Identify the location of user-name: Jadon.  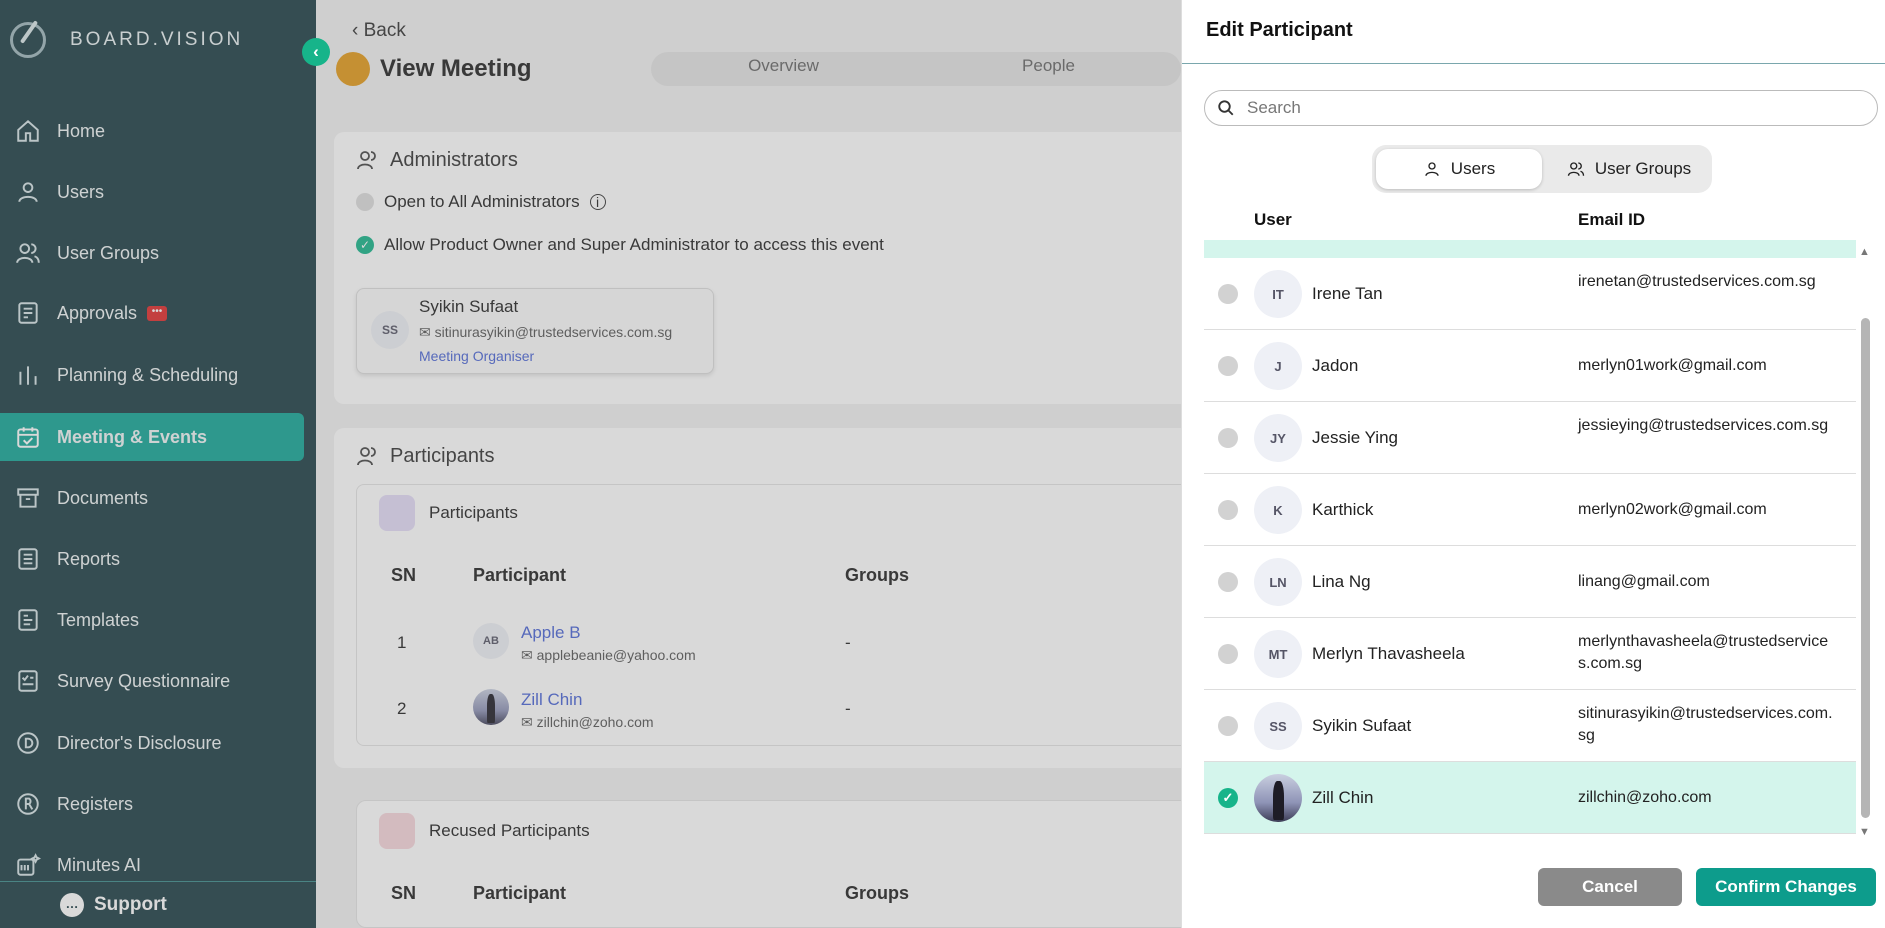
(1335, 365).